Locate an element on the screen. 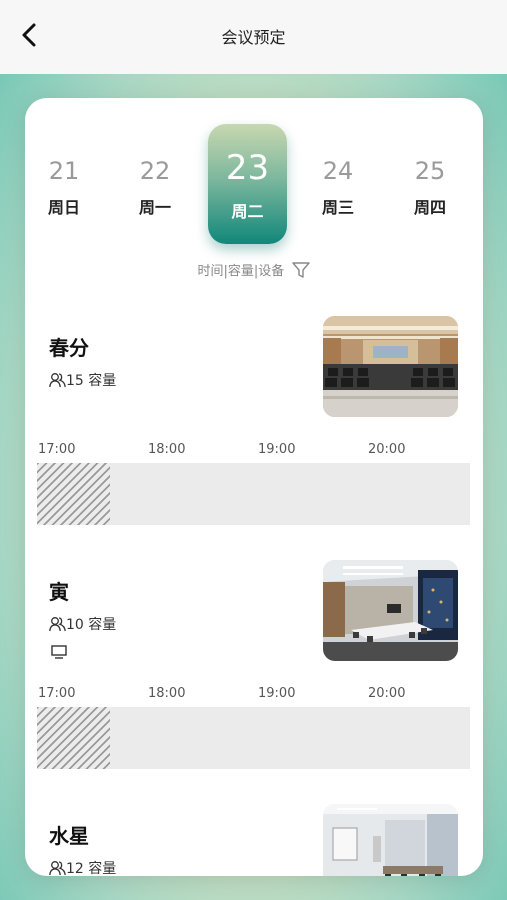 The image size is (507, 900). room-capacity: 10 容量 is located at coordinates (82, 624).